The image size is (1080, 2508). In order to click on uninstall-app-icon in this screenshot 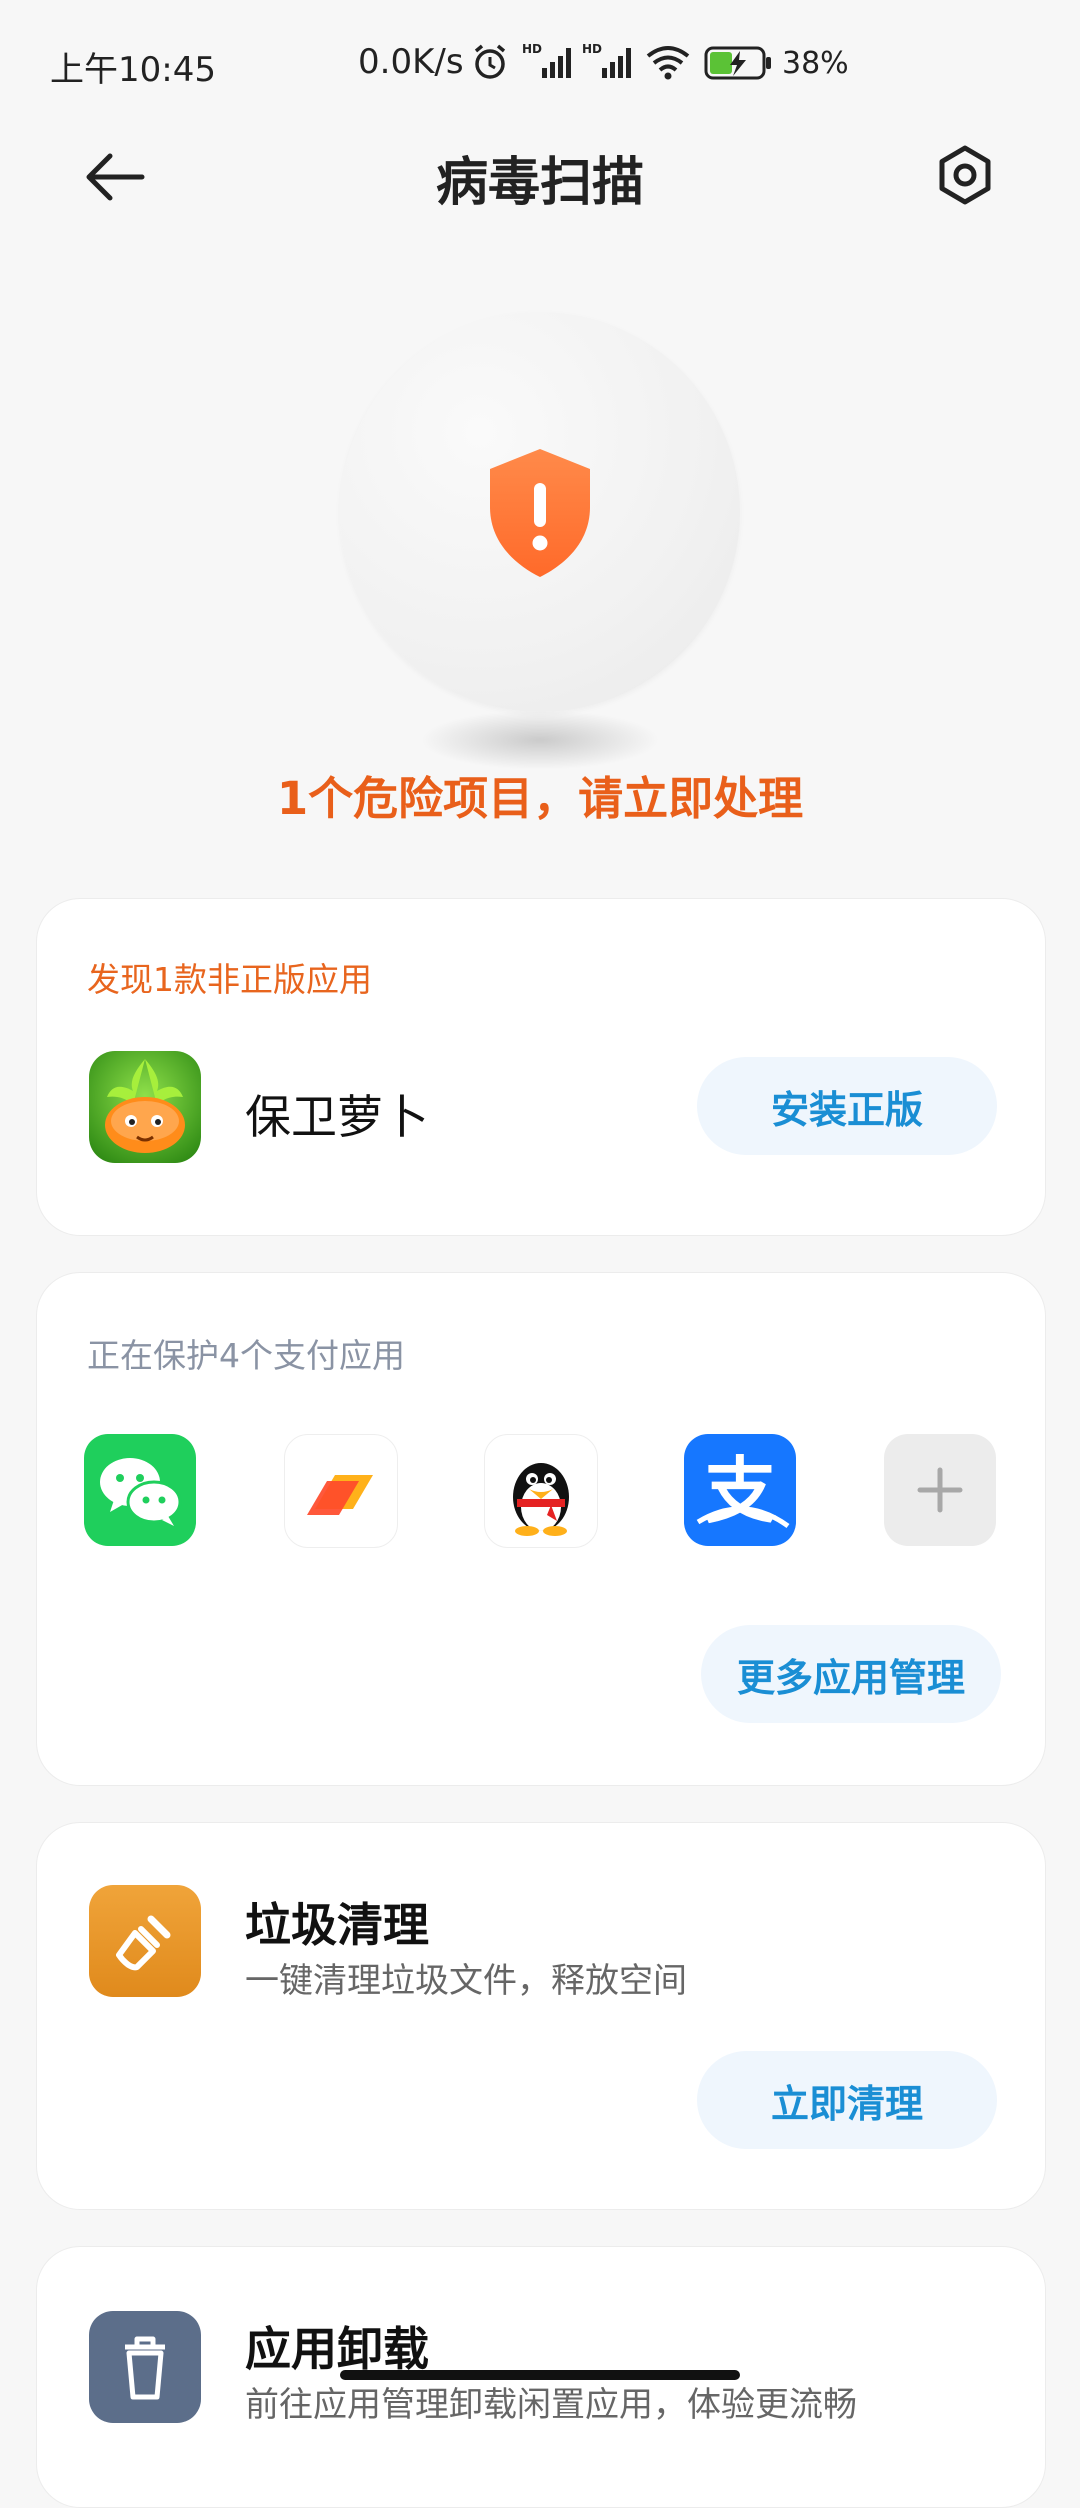, I will do `click(145, 2367)`.